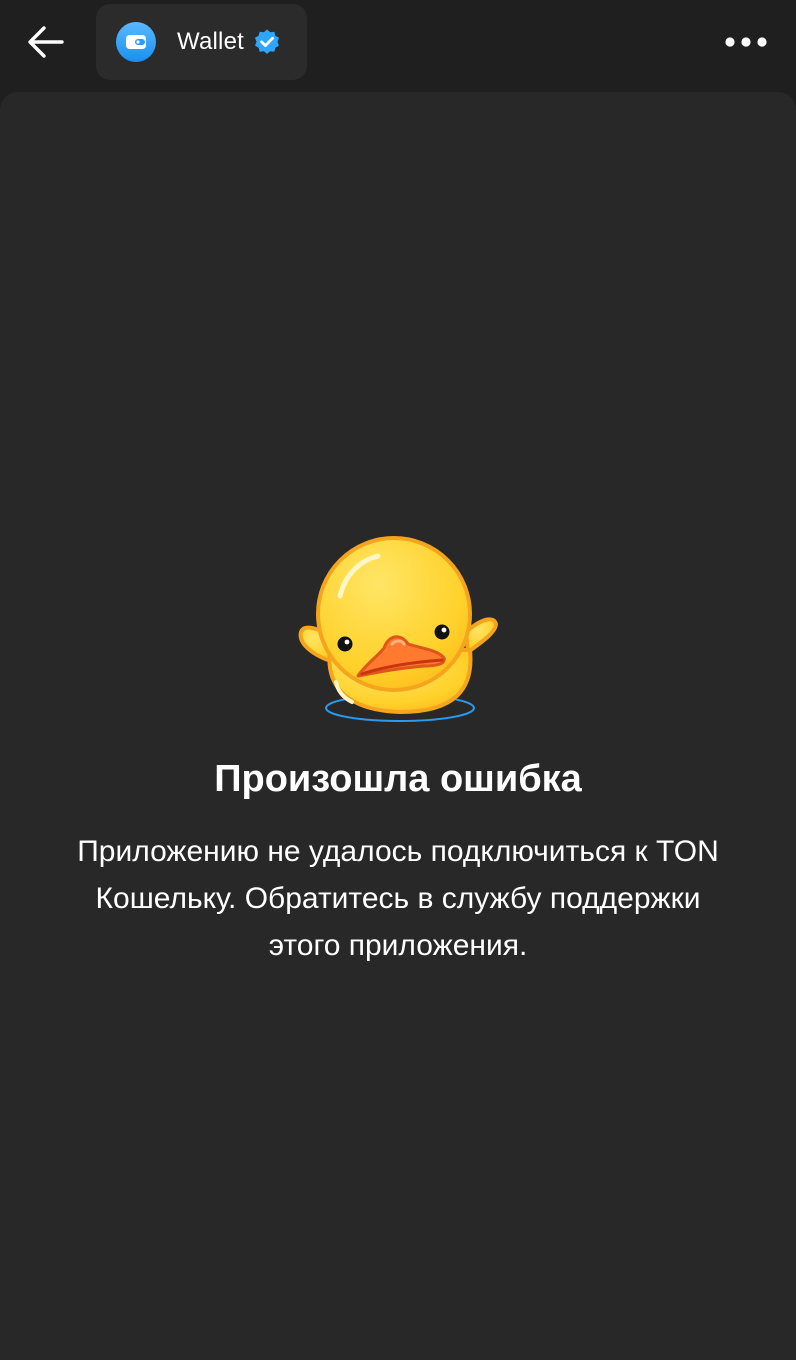 This screenshot has width=796, height=1360. I want to click on duck-sticker-icon, so click(398, 629).